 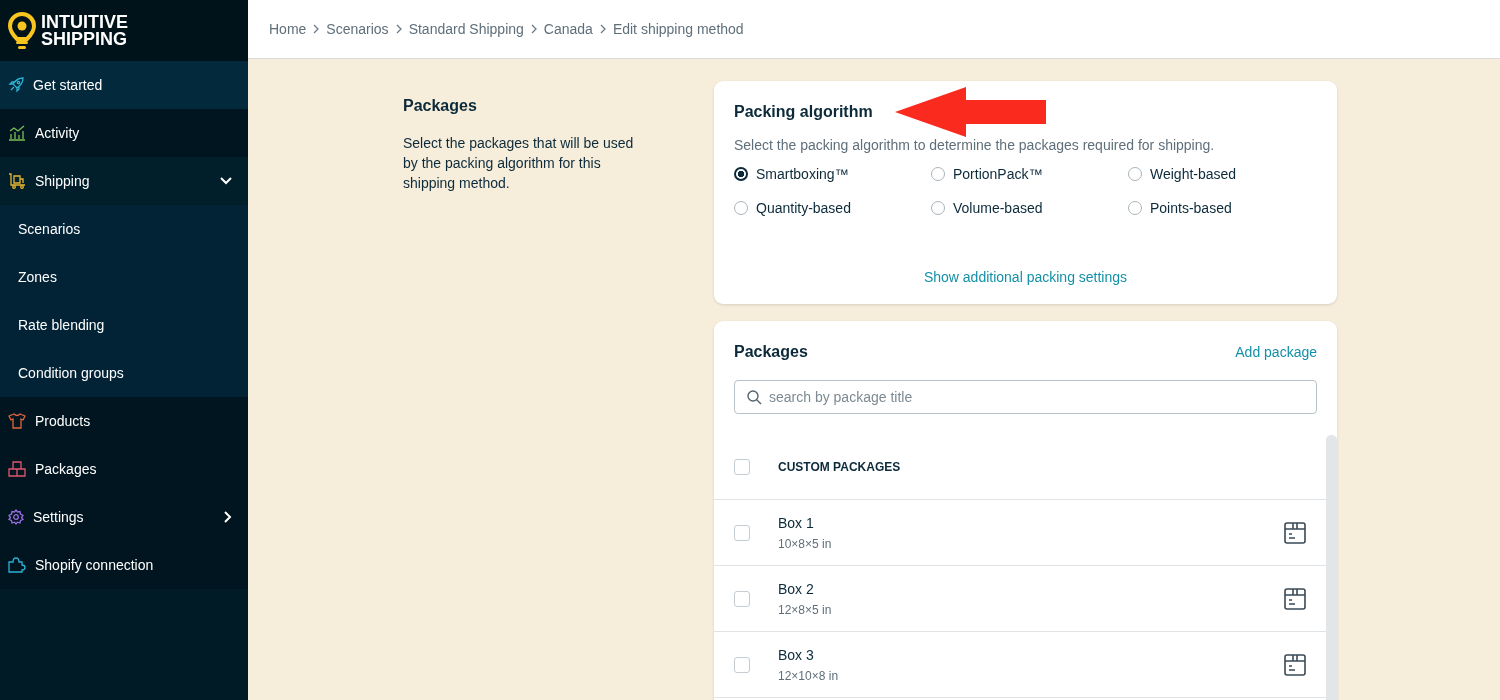 I want to click on submenu-item: Scenarios, so click(x=124, y=229).